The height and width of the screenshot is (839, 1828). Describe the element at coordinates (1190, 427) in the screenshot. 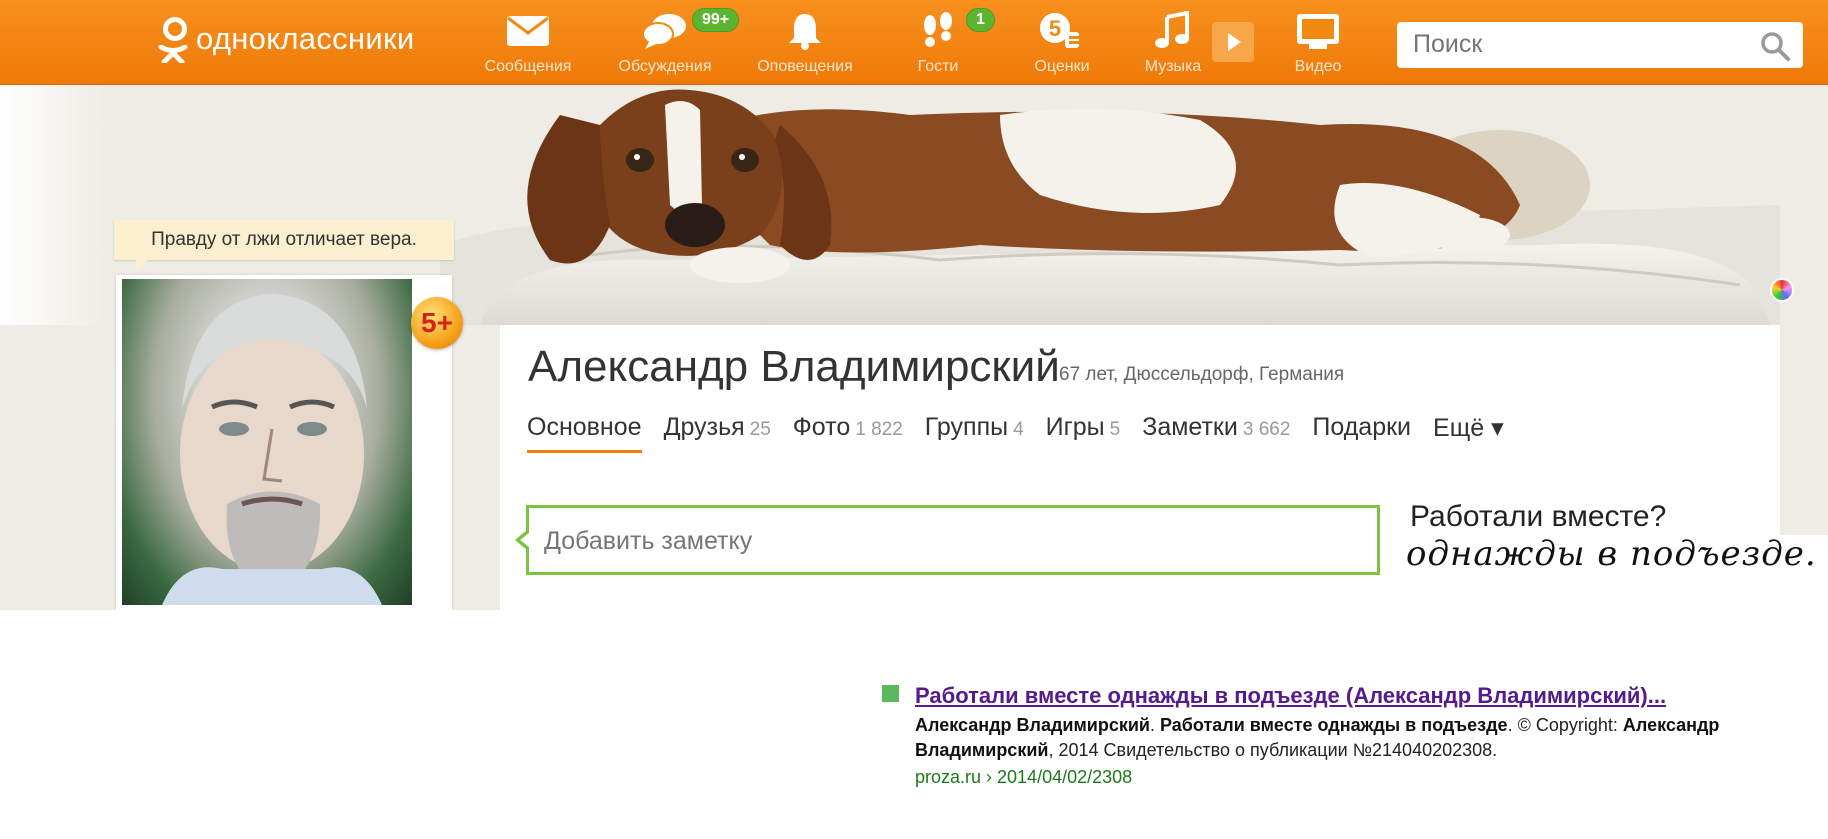

I see `tab-label: Заметки` at that location.